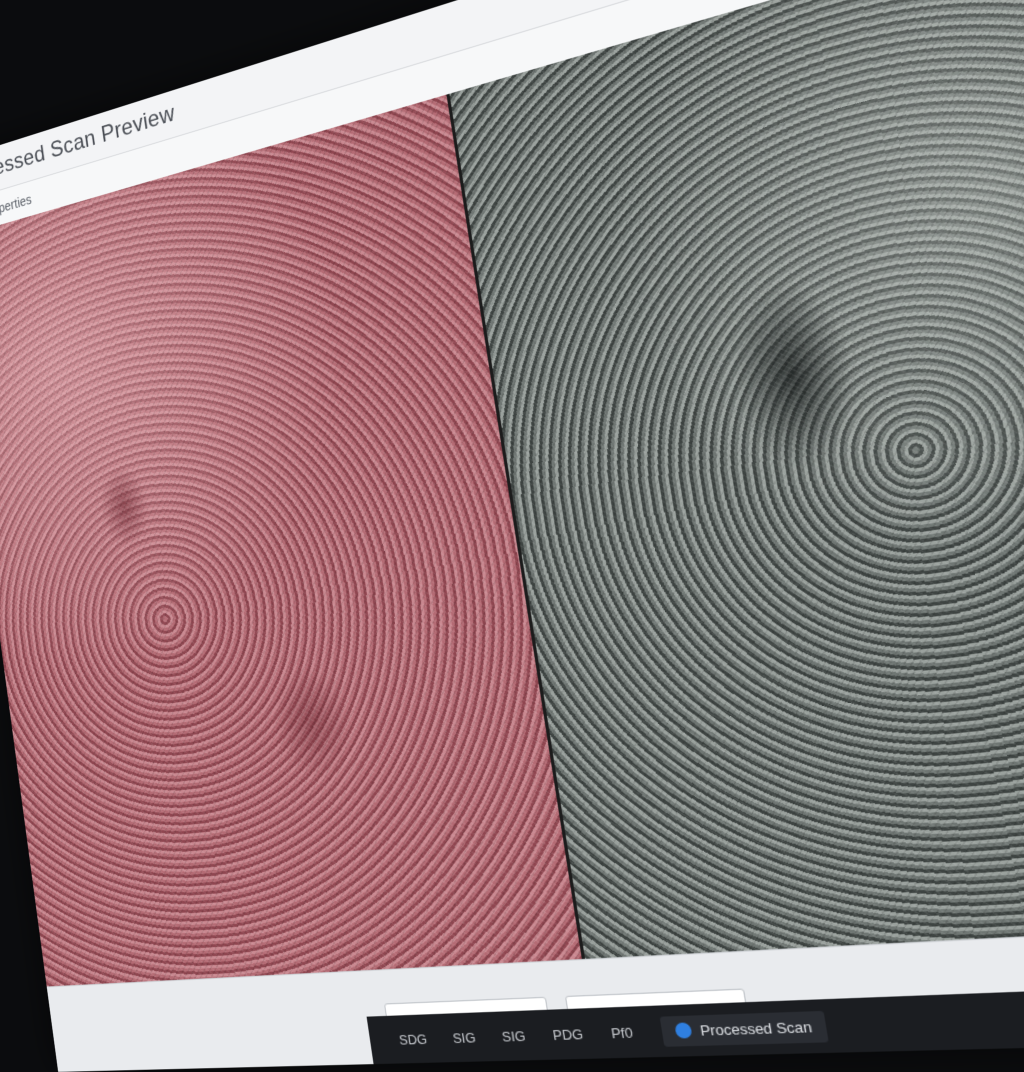 The width and height of the screenshot is (1024, 1072). What do you see at coordinates (622, 1032) in the screenshot?
I see `taskbar-item: Pf0` at bounding box center [622, 1032].